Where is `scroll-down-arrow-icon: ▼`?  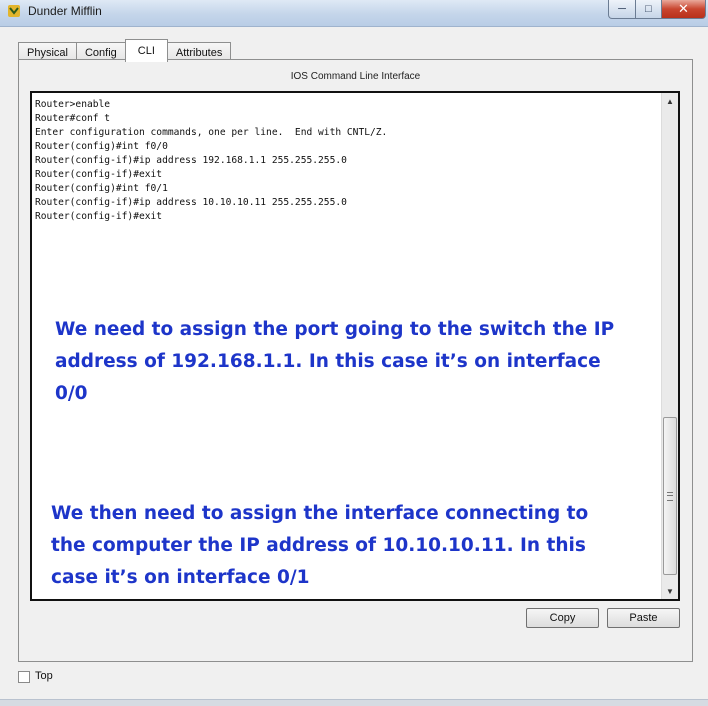 scroll-down-arrow-icon: ▼ is located at coordinates (670, 591).